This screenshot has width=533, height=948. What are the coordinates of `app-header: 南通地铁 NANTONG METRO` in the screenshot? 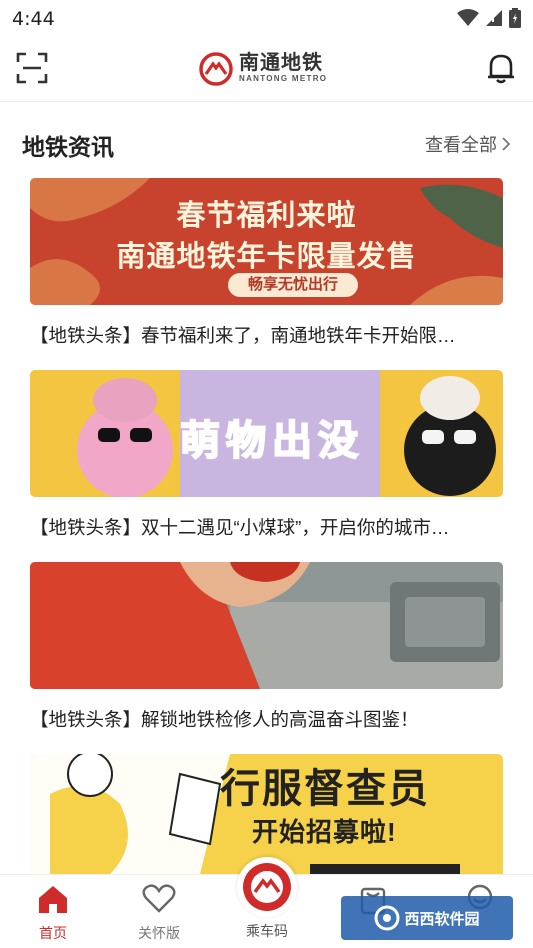 It's located at (266, 69).